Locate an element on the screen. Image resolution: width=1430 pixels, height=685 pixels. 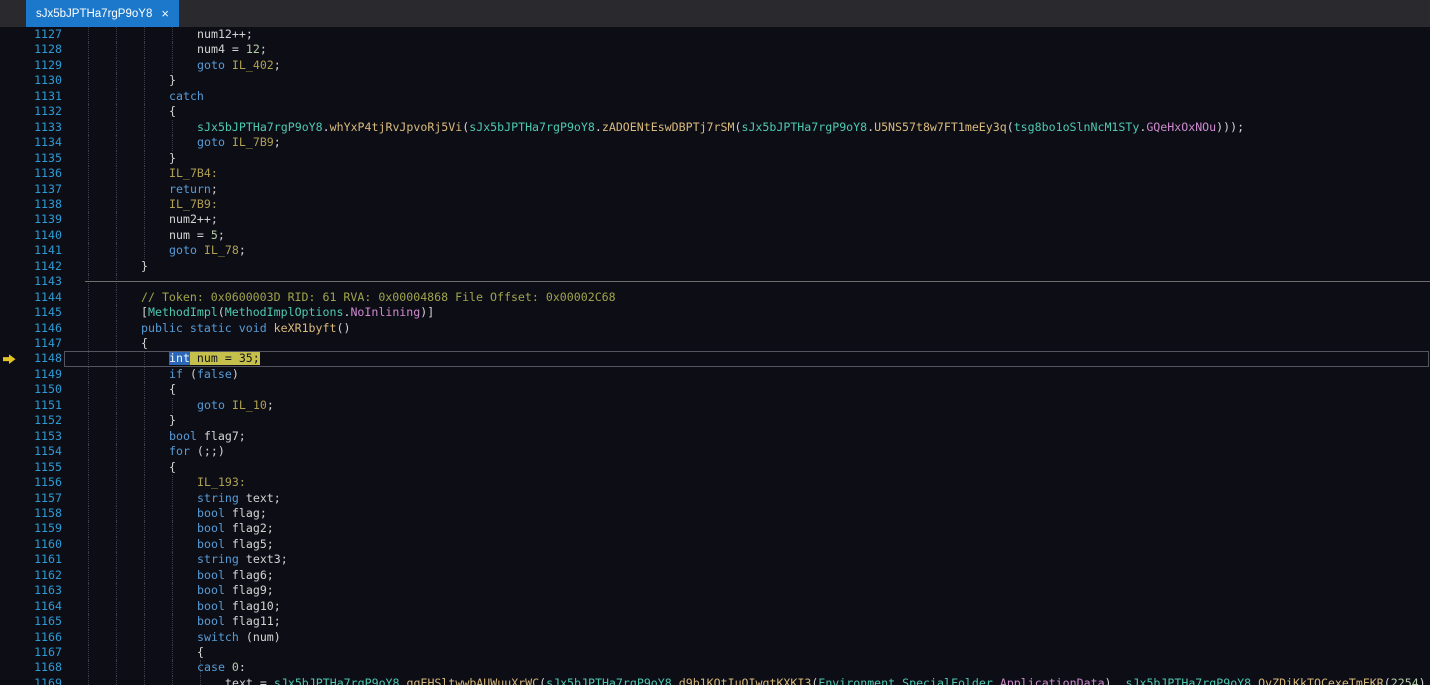
line-number: 1163 is located at coordinates (40, 590).